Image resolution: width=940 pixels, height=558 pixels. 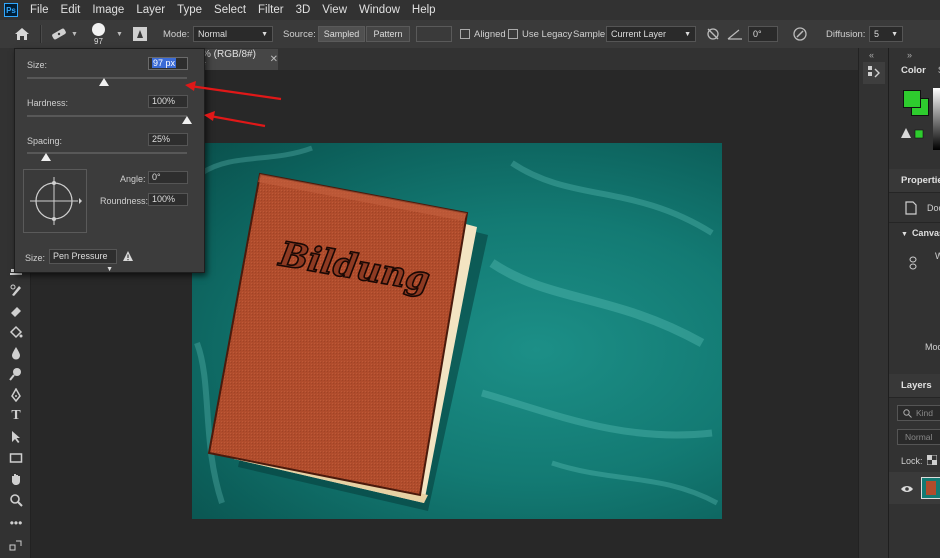 I want to click on eraser-tool-icon, so click(x=16, y=311).